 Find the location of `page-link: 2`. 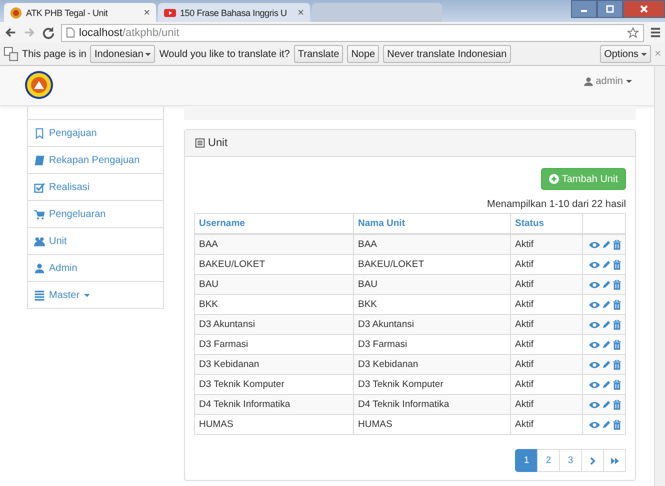

page-link: 2 is located at coordinates (548, 460).